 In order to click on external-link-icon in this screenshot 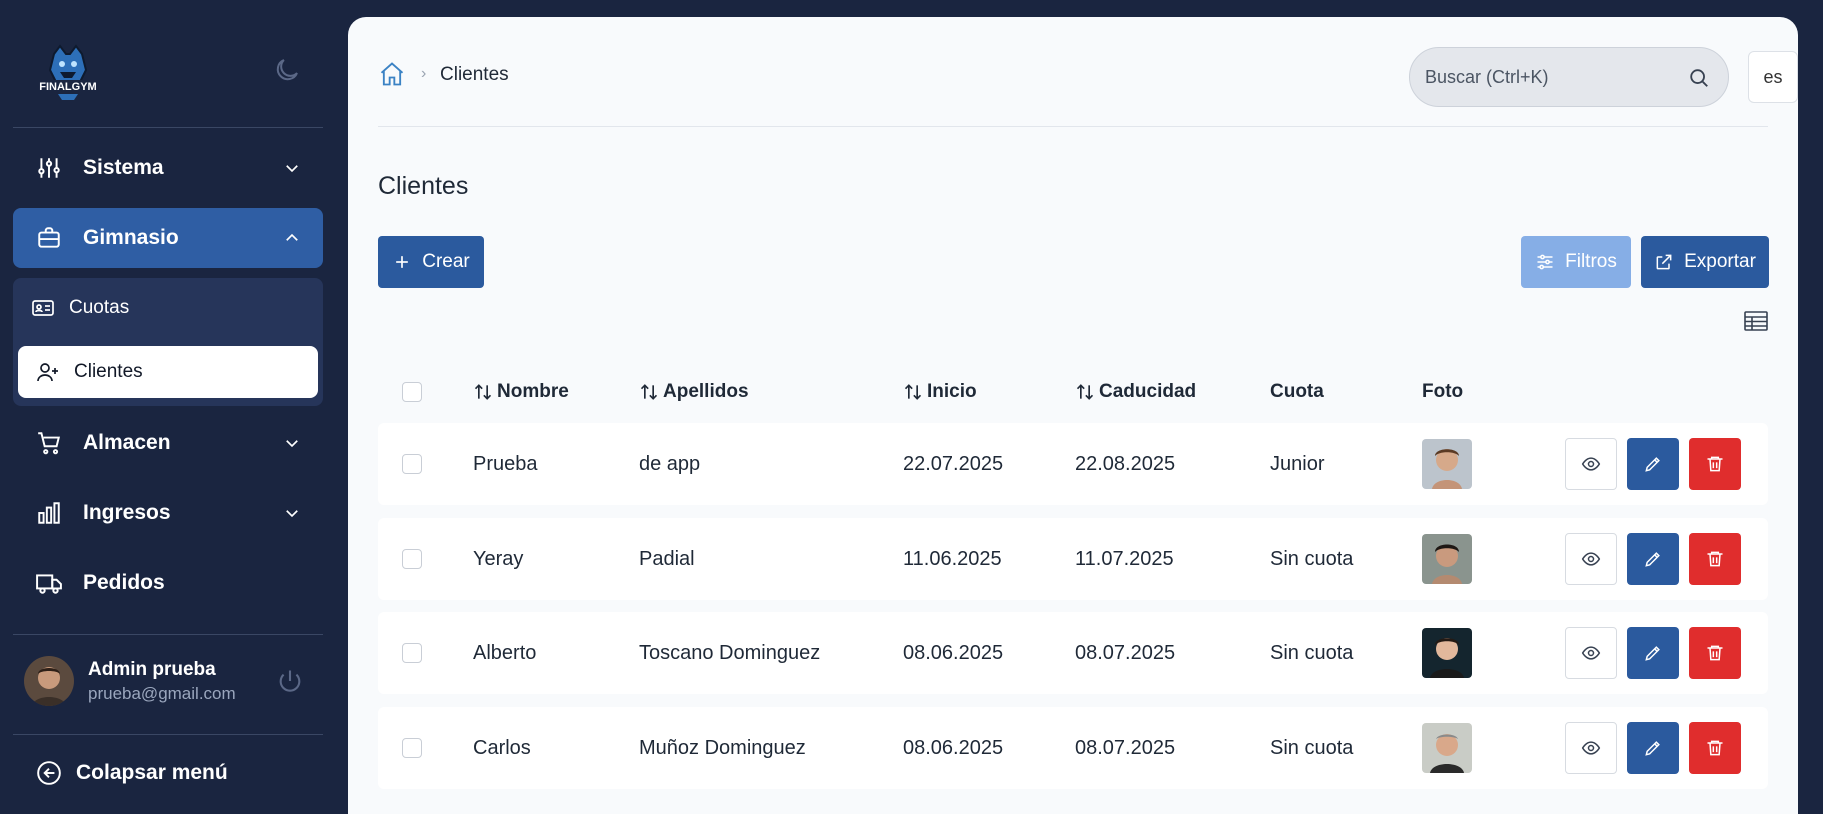, I will do `click(1664, 262)`.